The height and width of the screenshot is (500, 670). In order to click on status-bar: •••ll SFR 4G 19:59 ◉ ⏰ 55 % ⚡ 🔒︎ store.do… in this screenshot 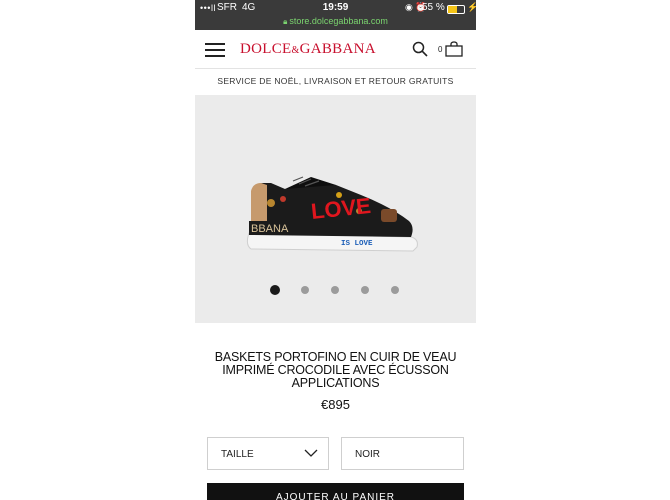, I will do `click(335, 15)`.